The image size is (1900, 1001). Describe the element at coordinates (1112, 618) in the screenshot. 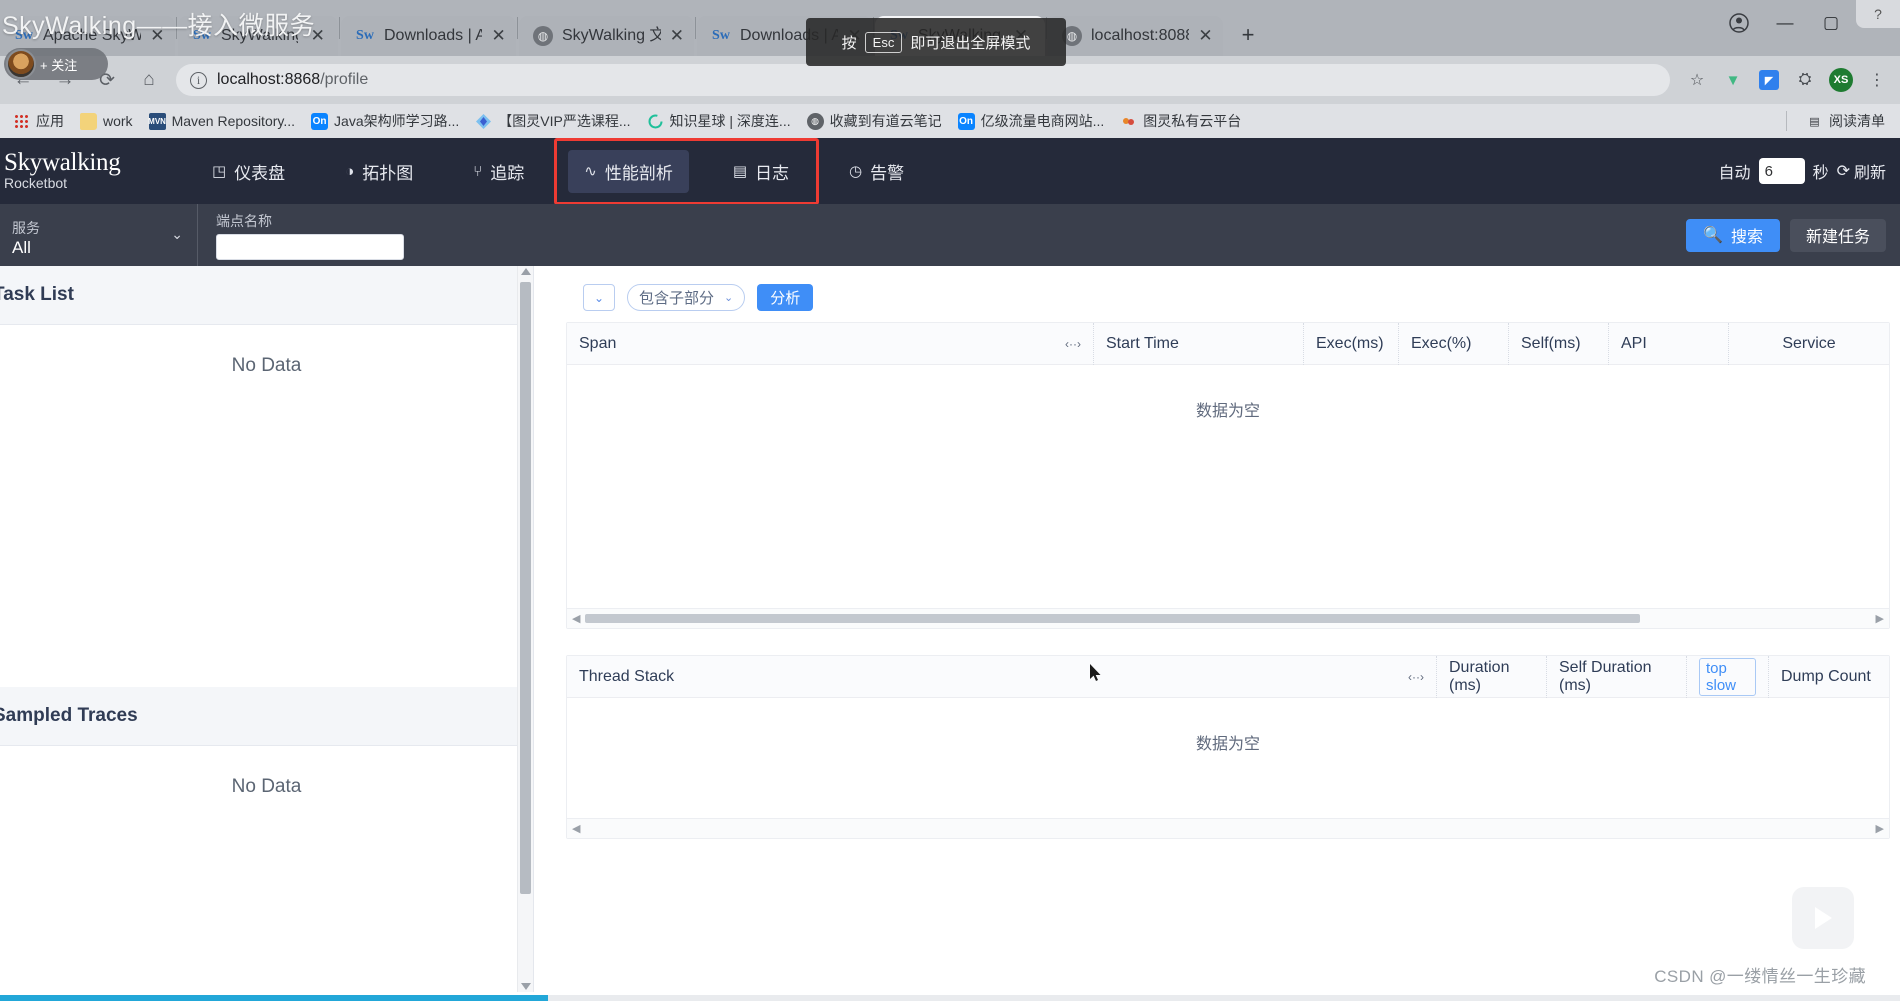

I see `hscroll-thumb` at that location.